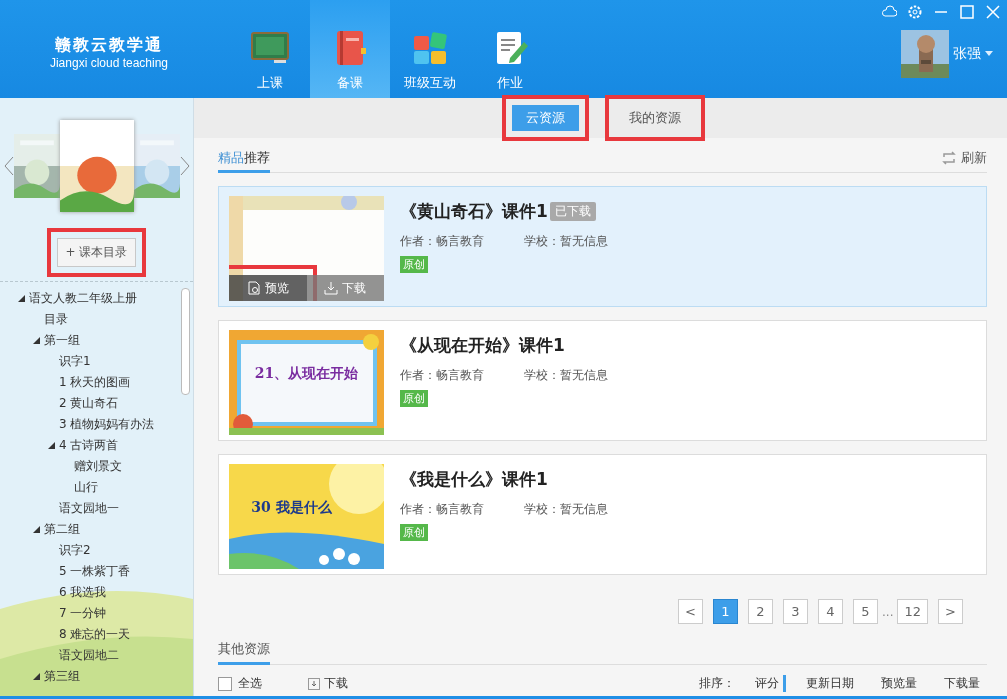  I want to click on caret-icon, so click(989, 54).